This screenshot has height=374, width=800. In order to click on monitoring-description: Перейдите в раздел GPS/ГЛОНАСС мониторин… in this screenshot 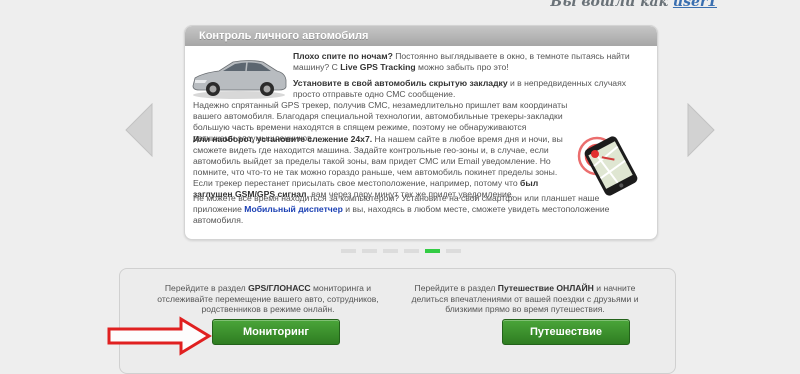, I will do `click(268, 298)`.